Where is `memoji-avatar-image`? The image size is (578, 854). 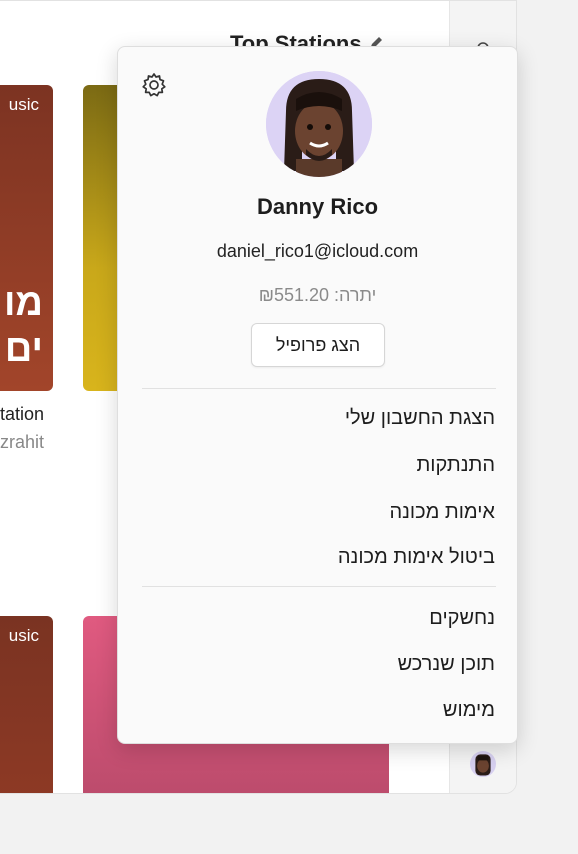
memoji-avatar-image is located at coordinates (319, 124).